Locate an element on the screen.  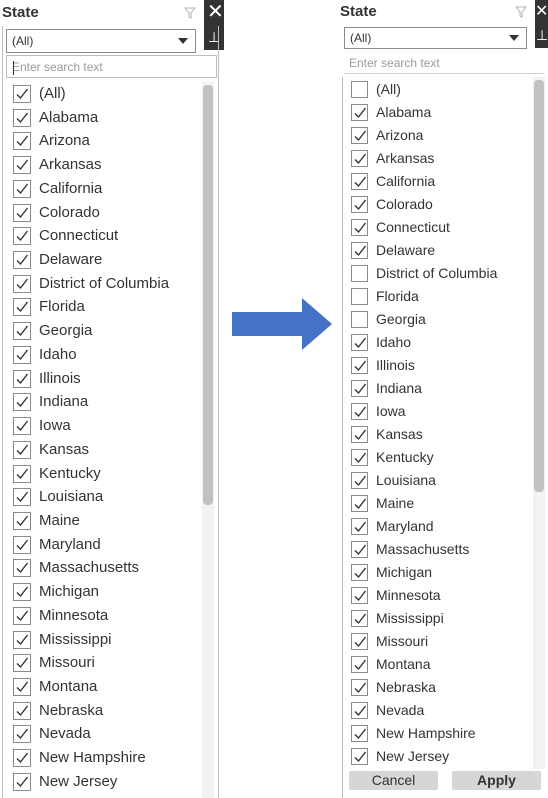
apply-button: Apply is located at coordinates (496, 780).